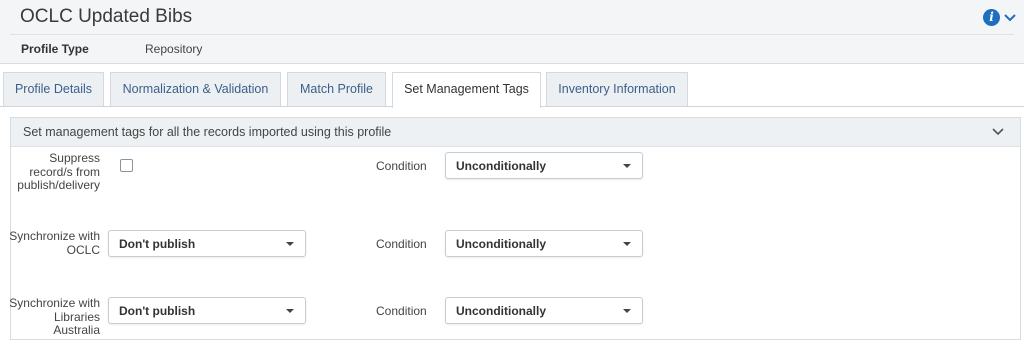  I want to click on profile-type-label: Profile Type, so click(55, 49).